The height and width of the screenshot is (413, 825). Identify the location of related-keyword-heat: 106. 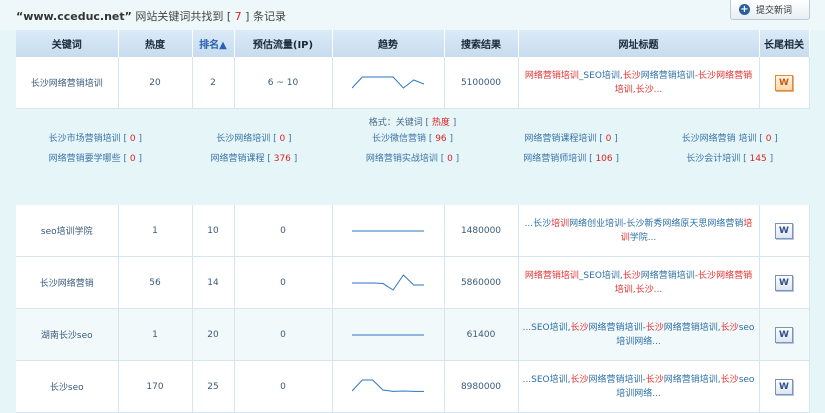
(604, 159).